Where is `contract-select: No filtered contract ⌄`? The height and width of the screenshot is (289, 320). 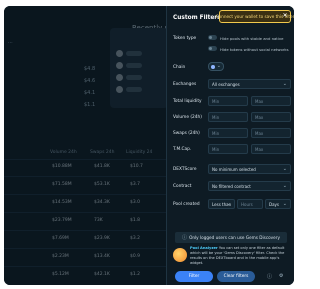
contract-select: No filtered contract ⌄ is located at coordinates (249, 186).